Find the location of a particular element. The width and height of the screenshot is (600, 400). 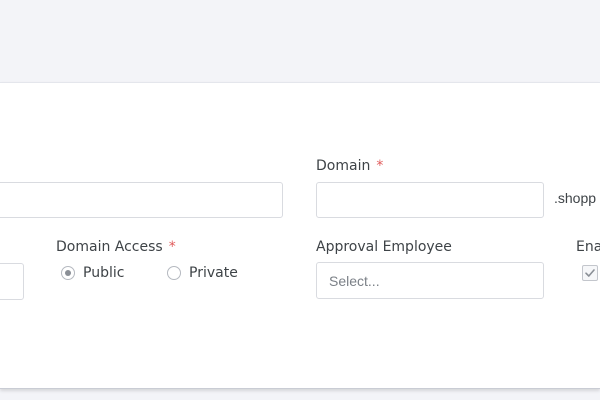

radio-public: Public is located at coordinates (92, 273).